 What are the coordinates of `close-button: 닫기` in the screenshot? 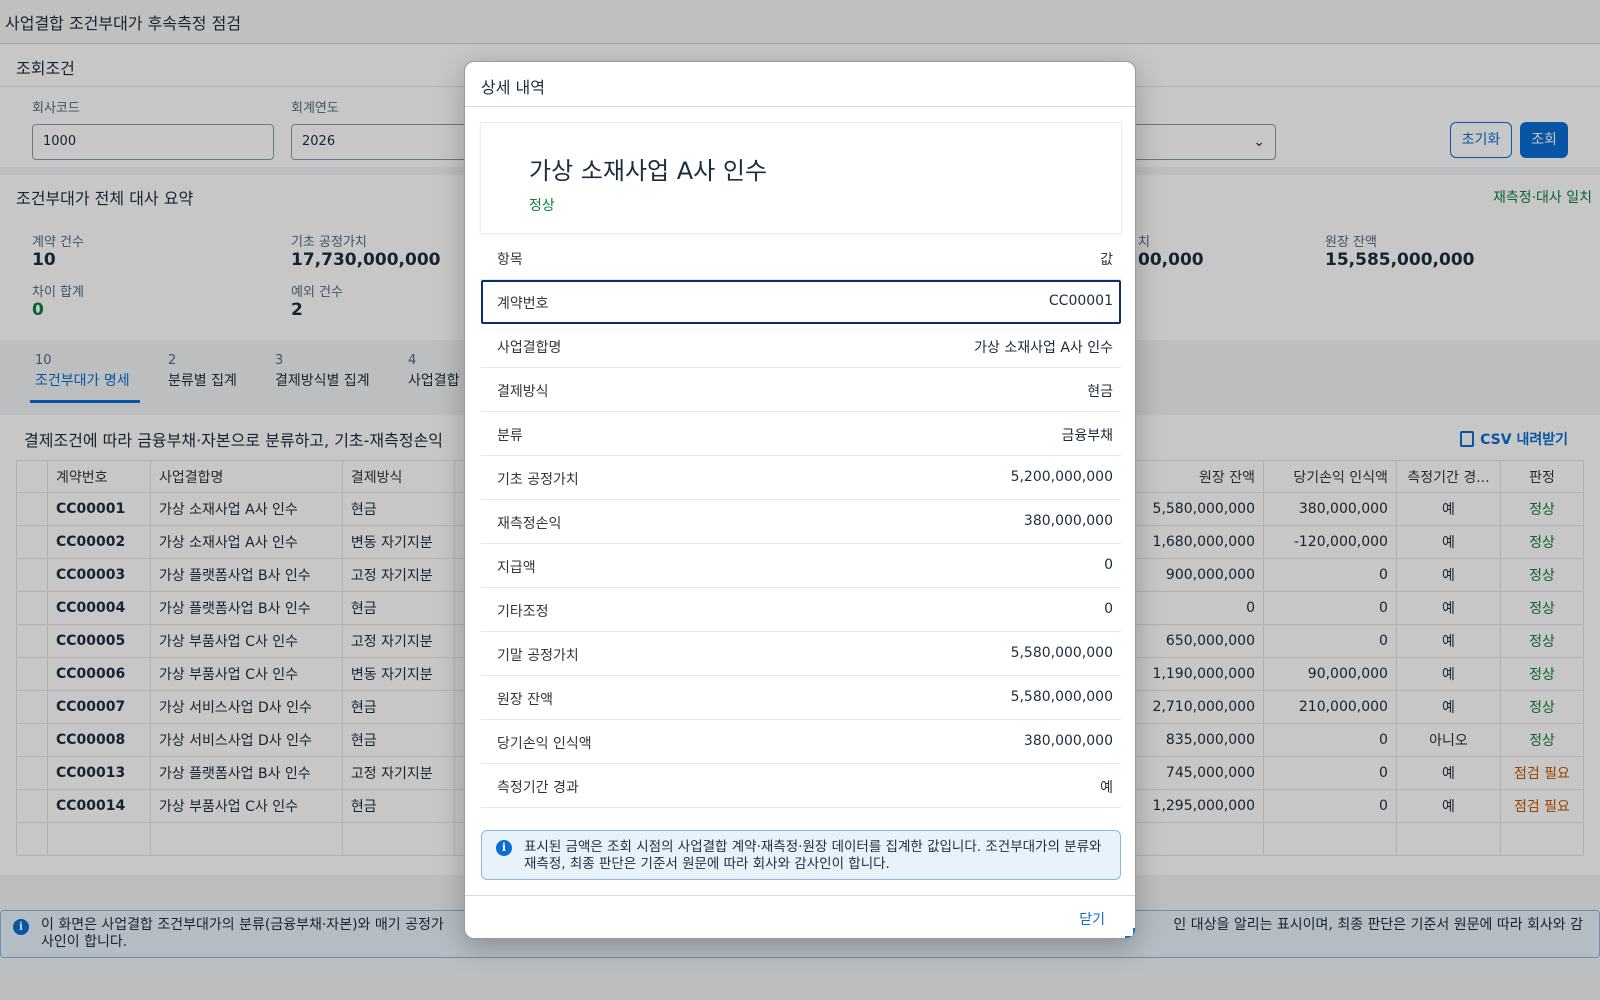 It's located at (1092, 919).